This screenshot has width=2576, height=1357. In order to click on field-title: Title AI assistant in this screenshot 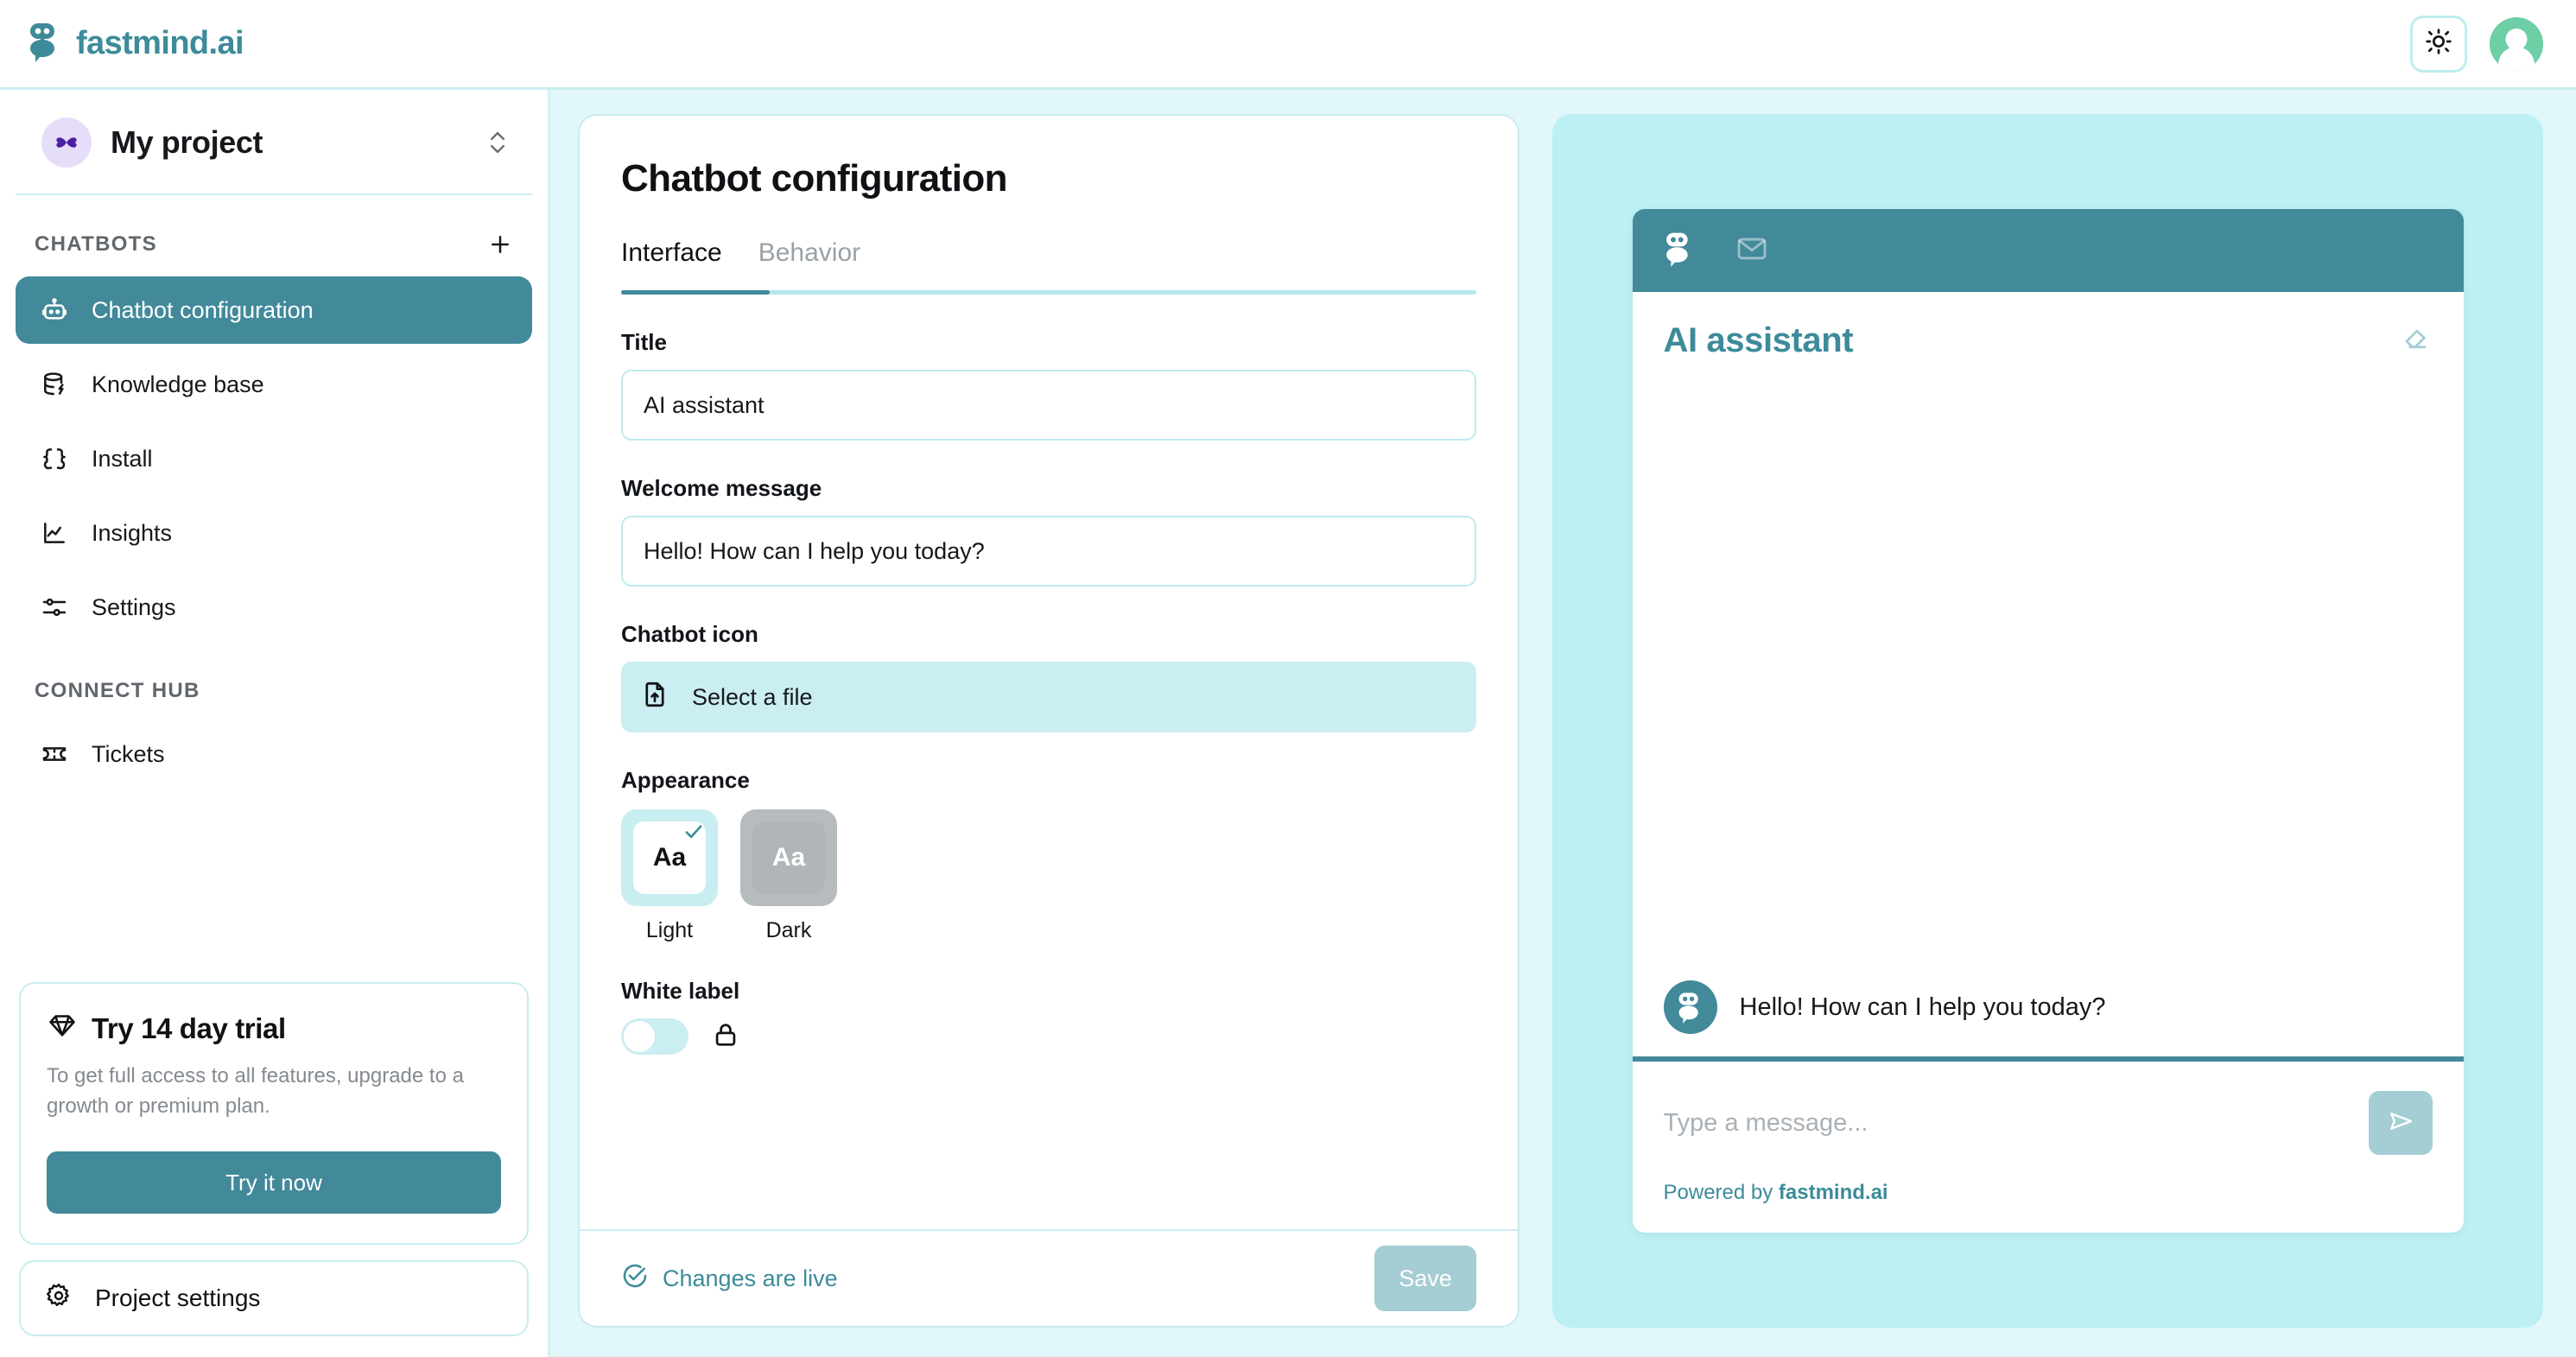, I will do `click(1048, 385)`.